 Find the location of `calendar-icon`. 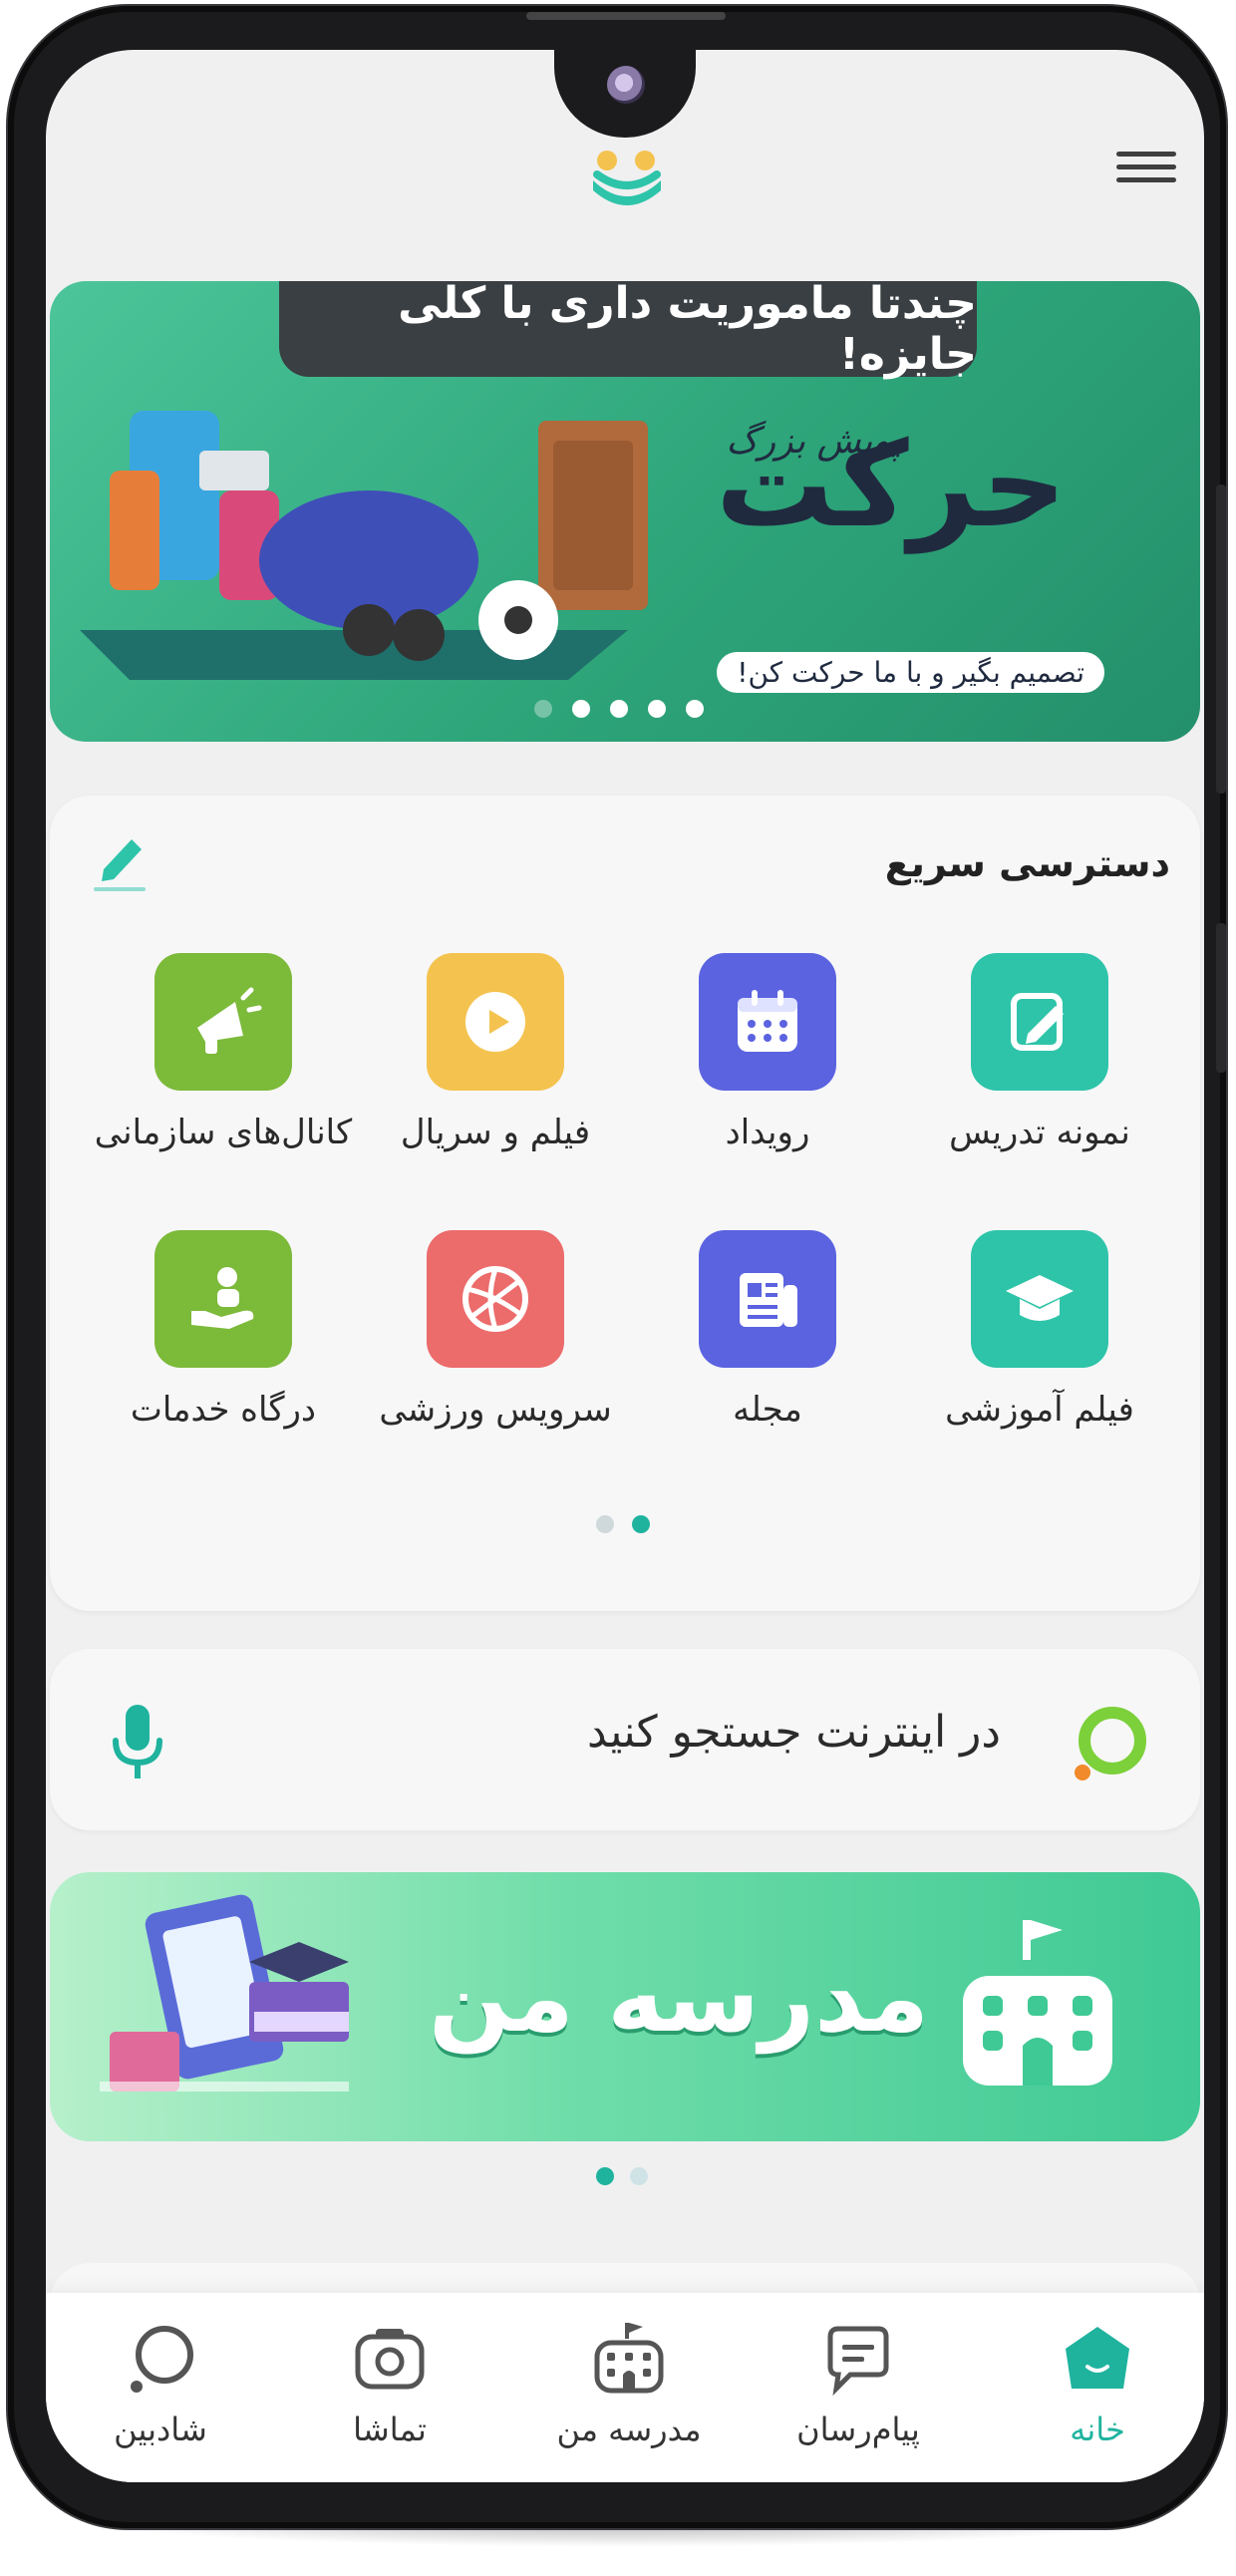

calendar-icon is located at coordinates (767, 1022).